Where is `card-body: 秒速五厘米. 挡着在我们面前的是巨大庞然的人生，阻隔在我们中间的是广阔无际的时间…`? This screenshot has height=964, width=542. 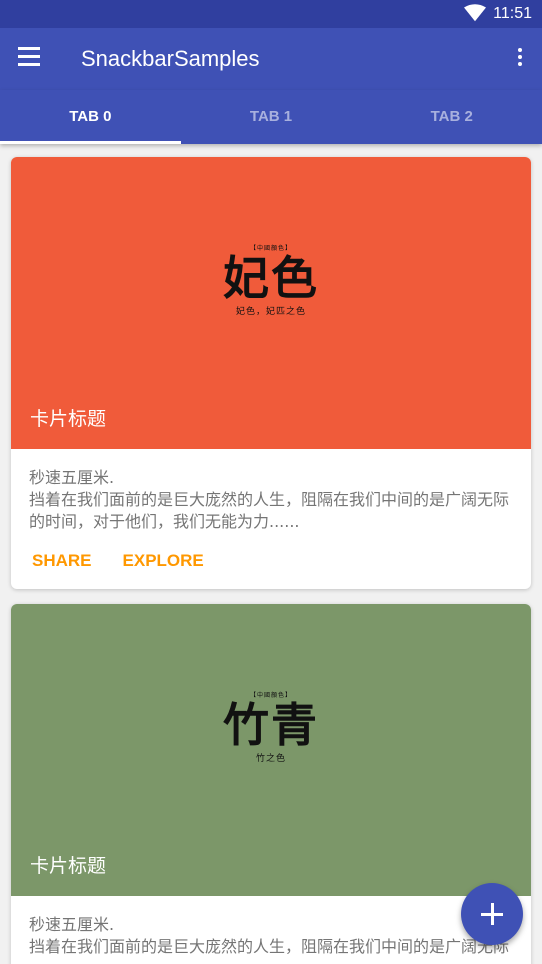
card-body: 秒速五厘米. 挡着在我们面前的是巨大庞然的人生，阻隔在我们中间的是广阔无际的时间… is located at coordinates (271, 491).